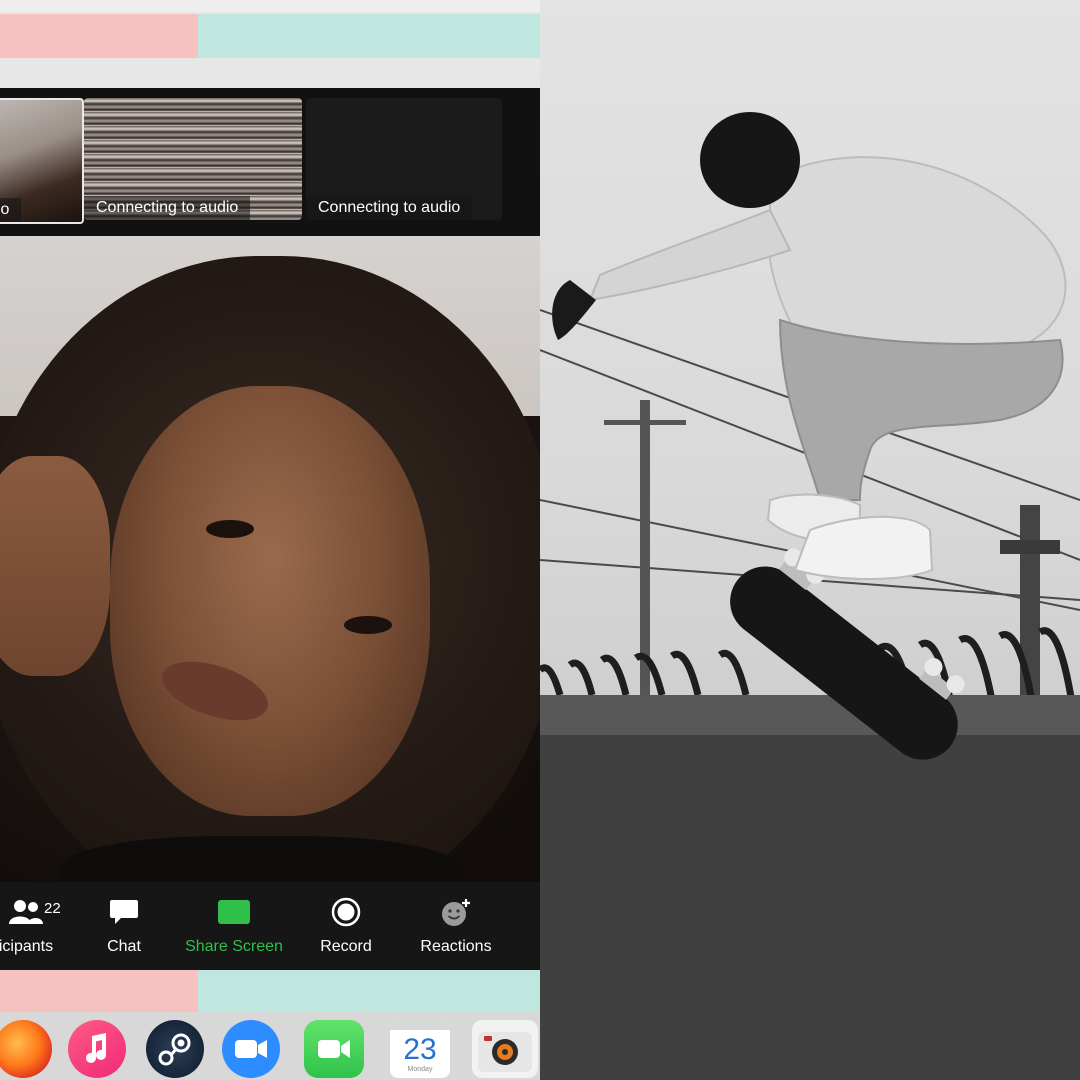 Image resolution: width=1080 pixels, height=1080 pixels. I want to click on reactions-button: Reactions, so click(456, 926).